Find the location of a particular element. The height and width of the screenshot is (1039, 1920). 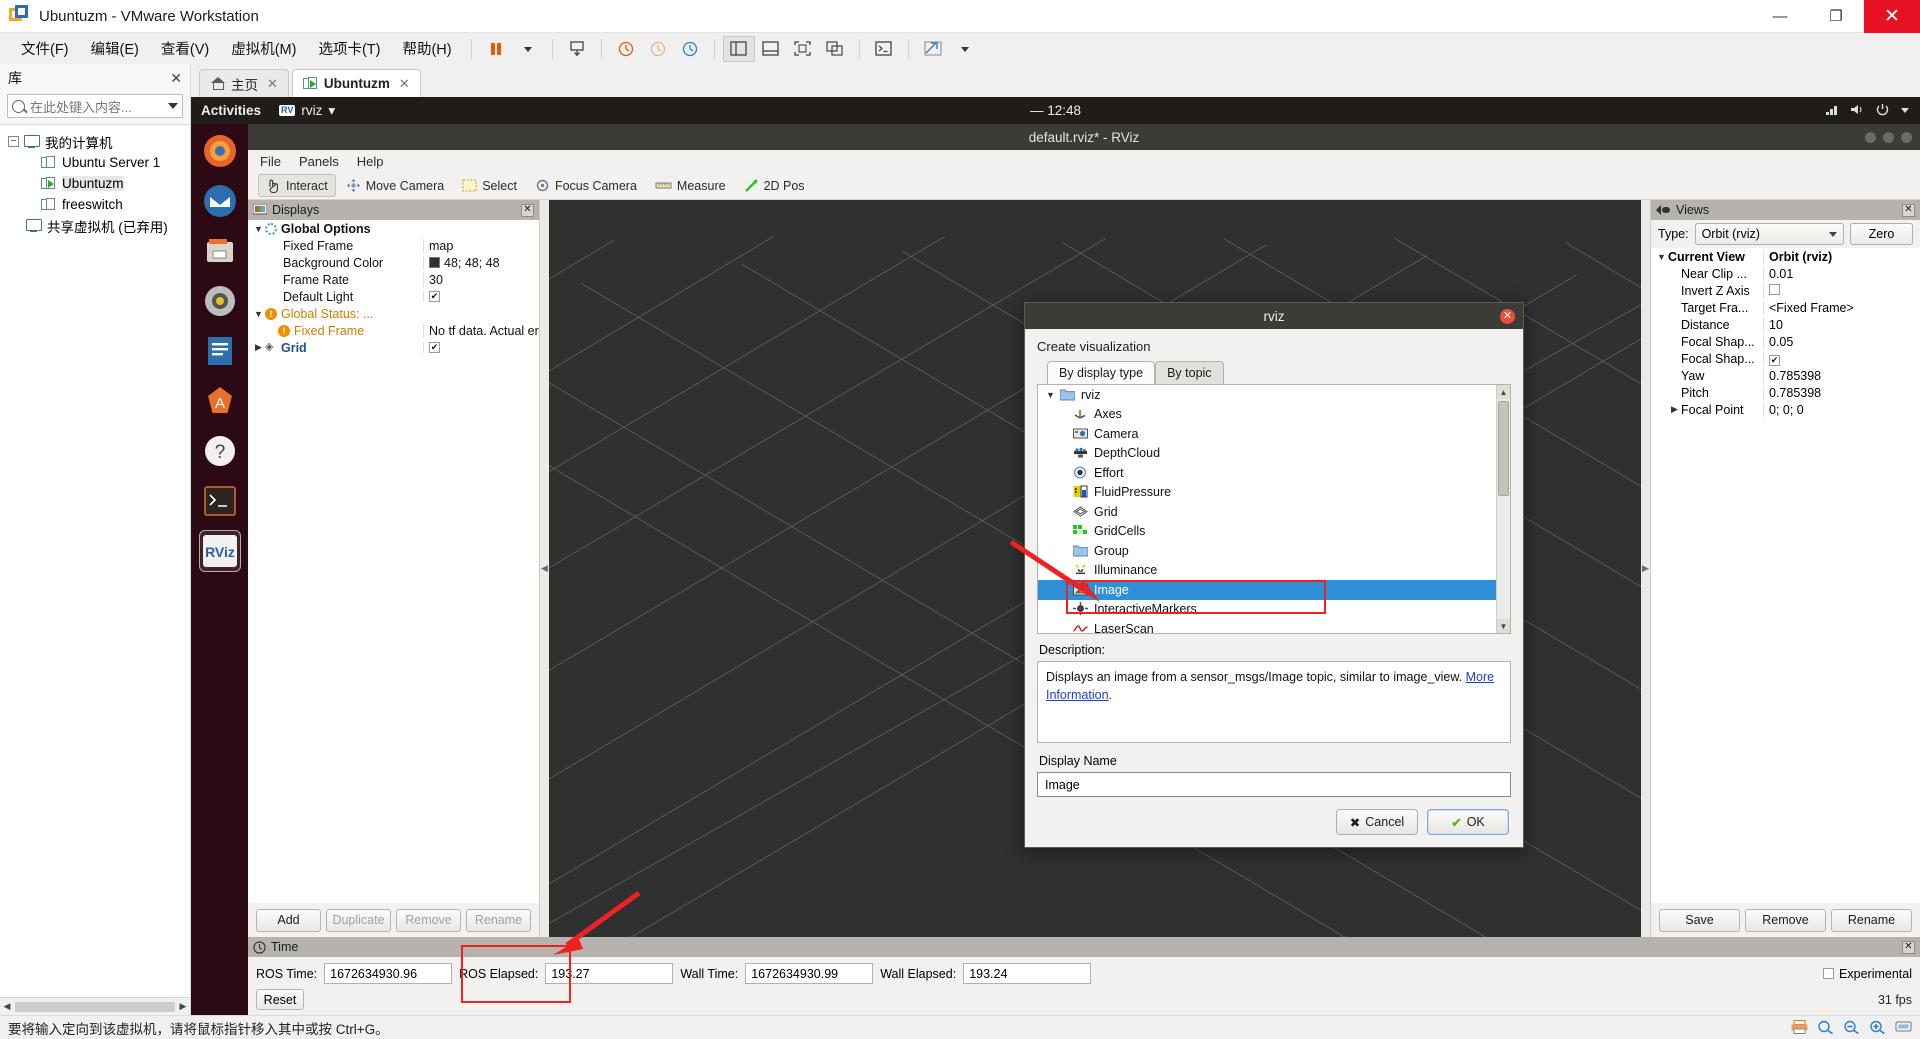

view-row-value: <Fixed Frame> is located at coordinates (1841, 307).